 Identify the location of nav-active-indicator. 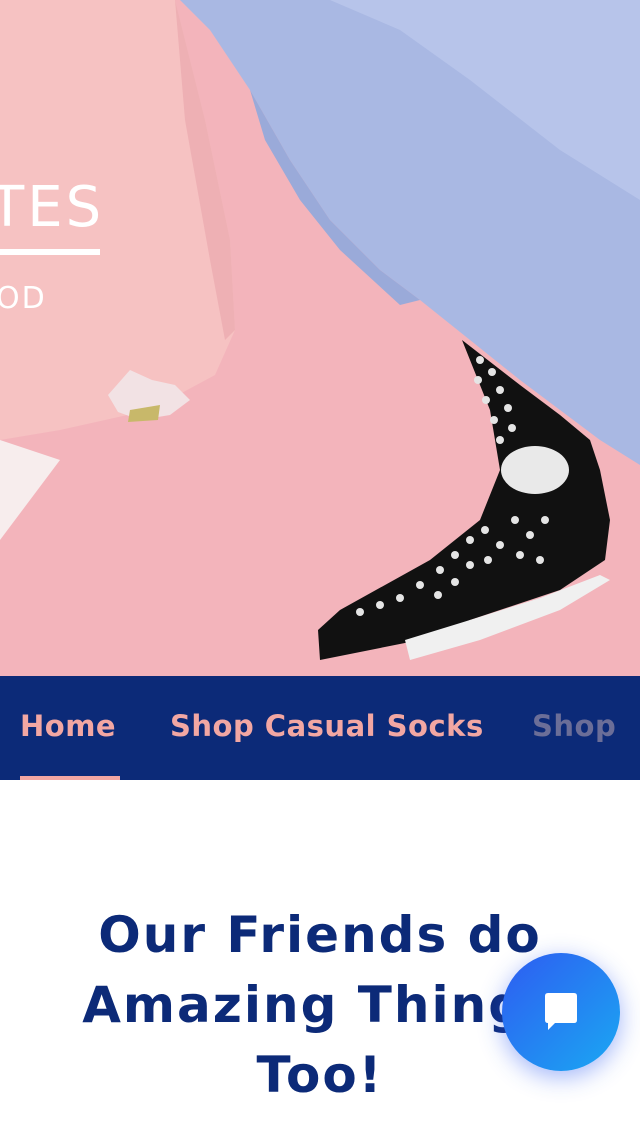
(70, 778).